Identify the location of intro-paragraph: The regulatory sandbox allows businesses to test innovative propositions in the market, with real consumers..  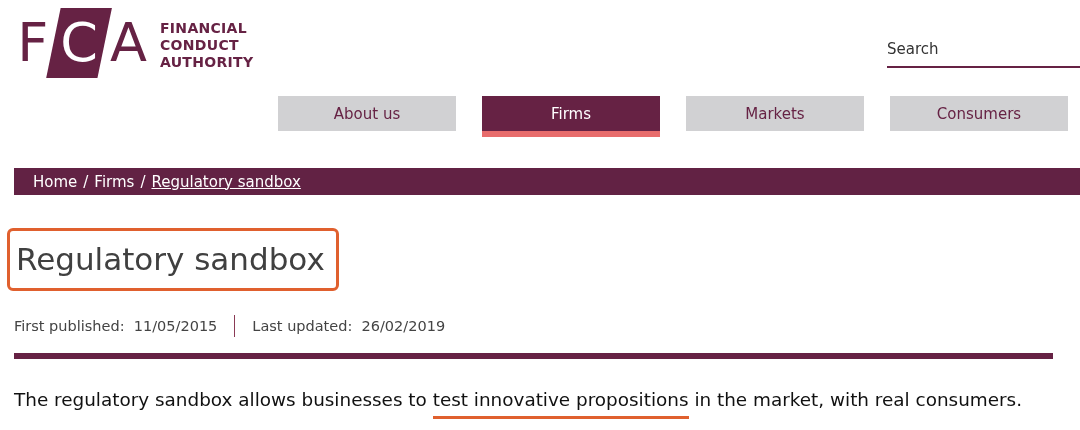
(518, 404).